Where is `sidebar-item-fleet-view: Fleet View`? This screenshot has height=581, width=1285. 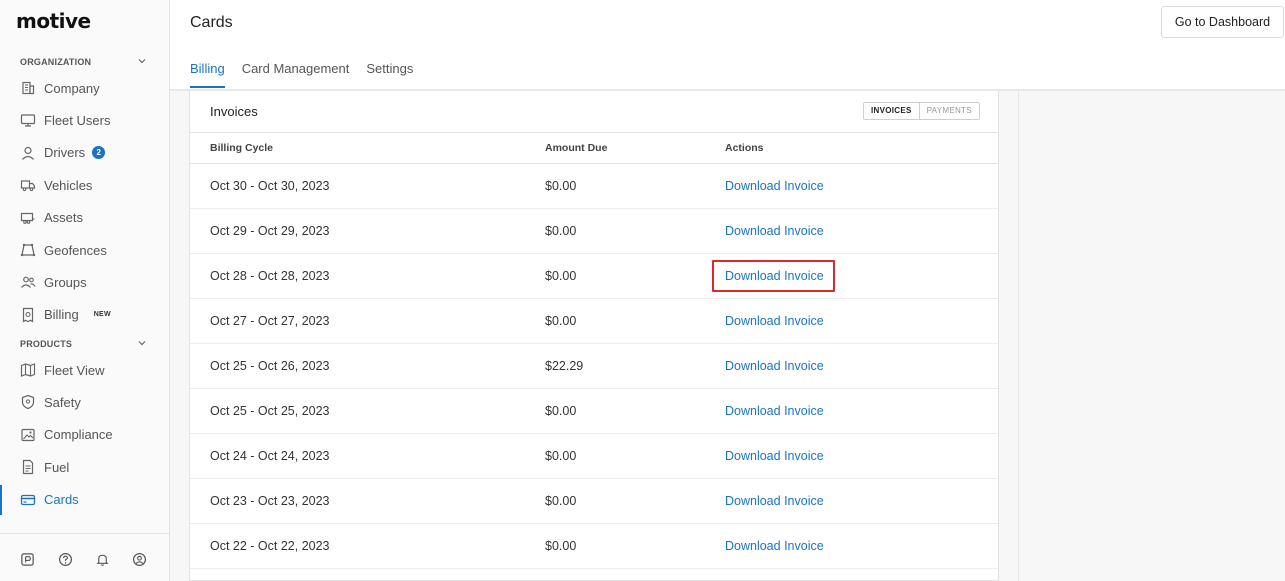
sidebar-item-fleet-view: Fleet View is located at coordinates (84, 370).